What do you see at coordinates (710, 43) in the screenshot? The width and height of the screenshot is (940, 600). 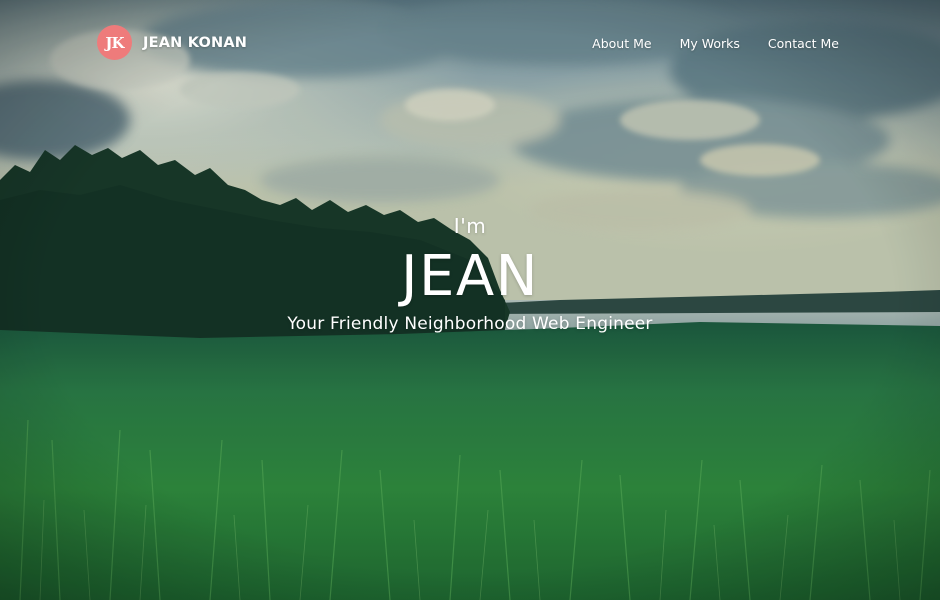 I see `nav-link-my-works: My Works` at bounding box center [710, 43].